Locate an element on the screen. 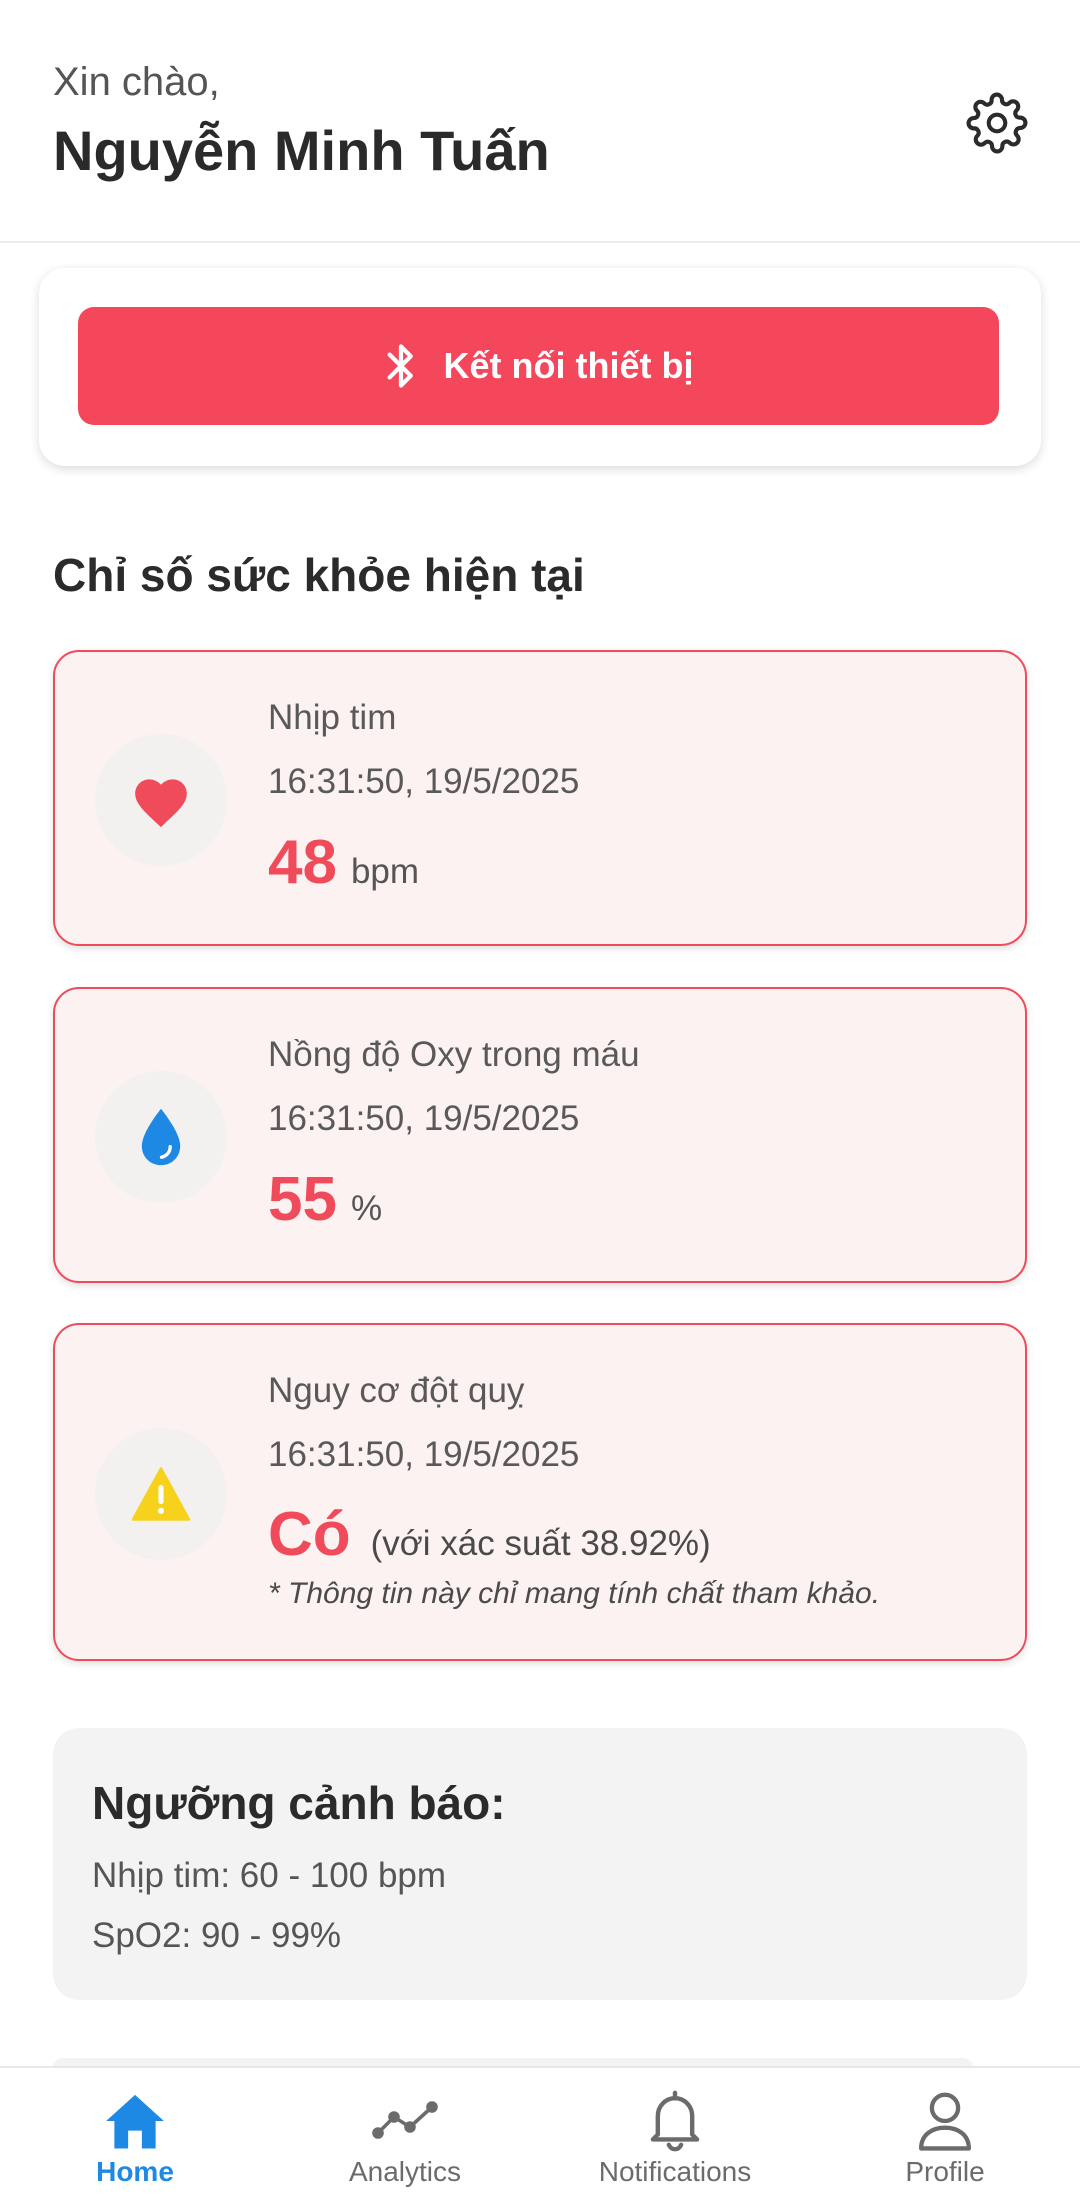  heart-icon-badge is located at coordinates (161, 800).